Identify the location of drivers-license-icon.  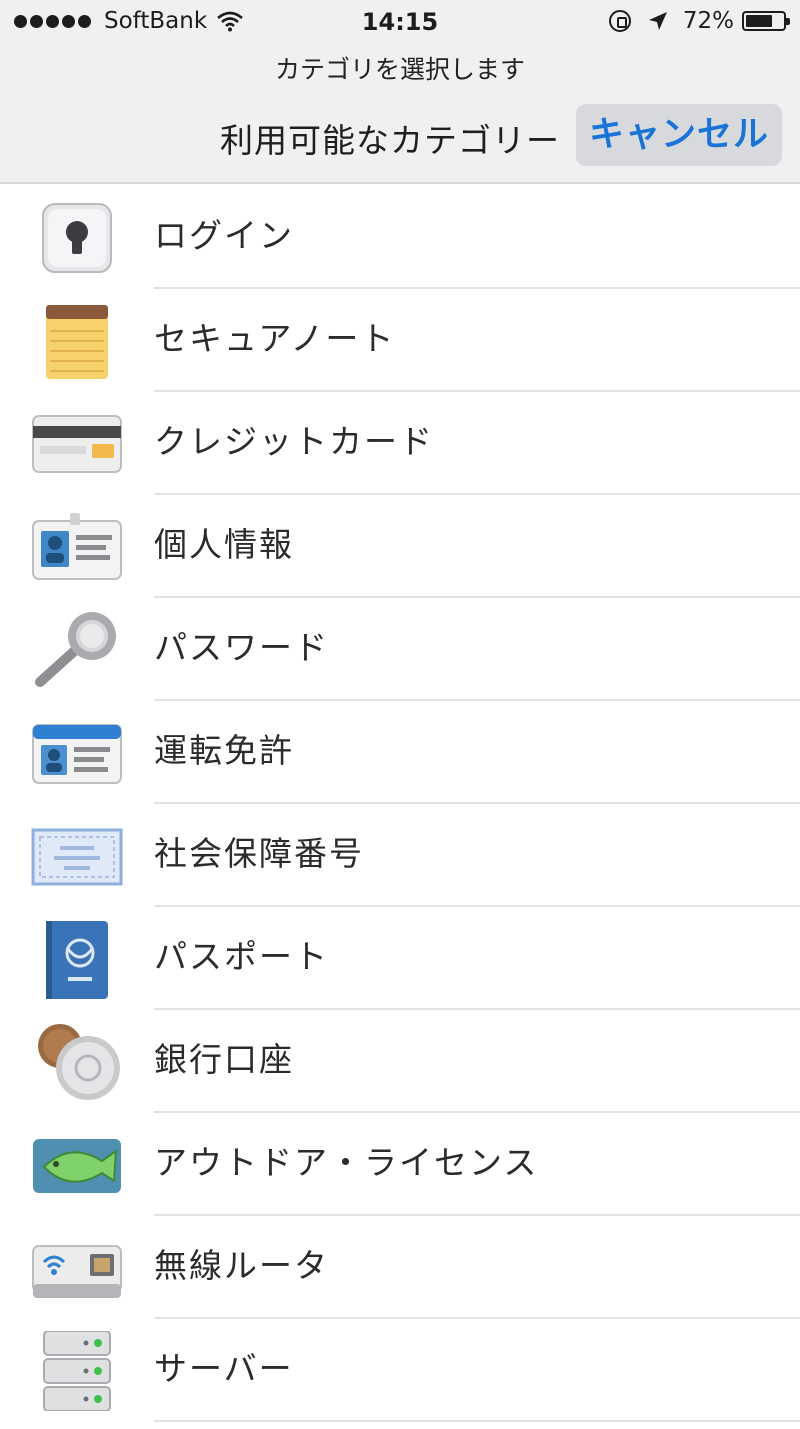
(77, 753).